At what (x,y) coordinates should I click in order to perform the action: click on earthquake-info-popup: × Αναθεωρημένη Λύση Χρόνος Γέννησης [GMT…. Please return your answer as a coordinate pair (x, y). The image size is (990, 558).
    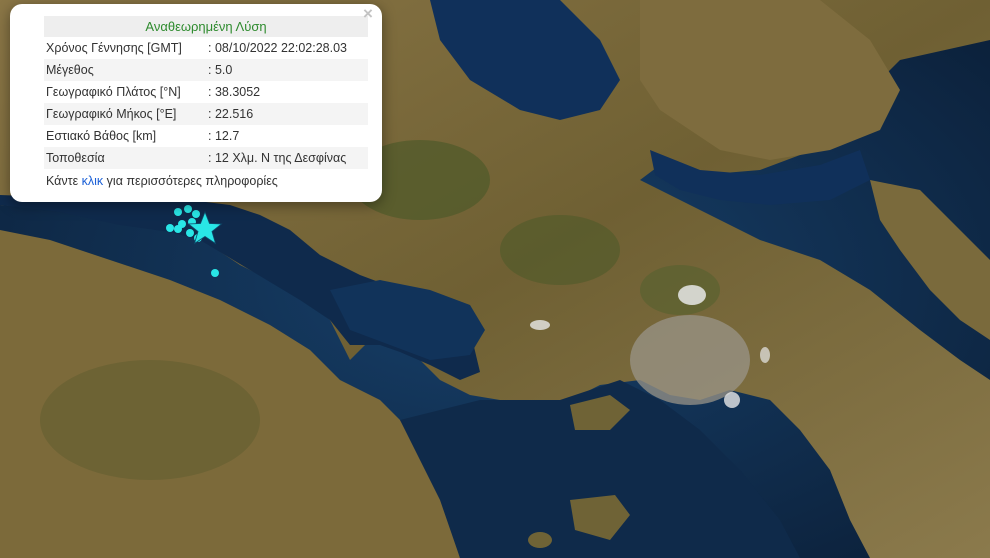
    Looking at the image, I should click on (196, 103).